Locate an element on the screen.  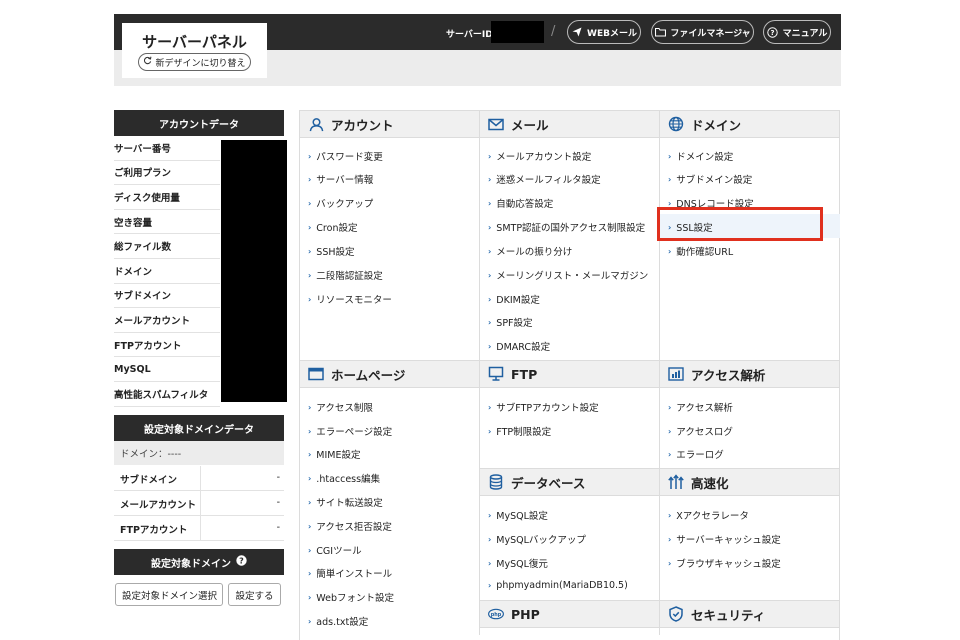
php-icon: php is located at coordinates (496, 614).